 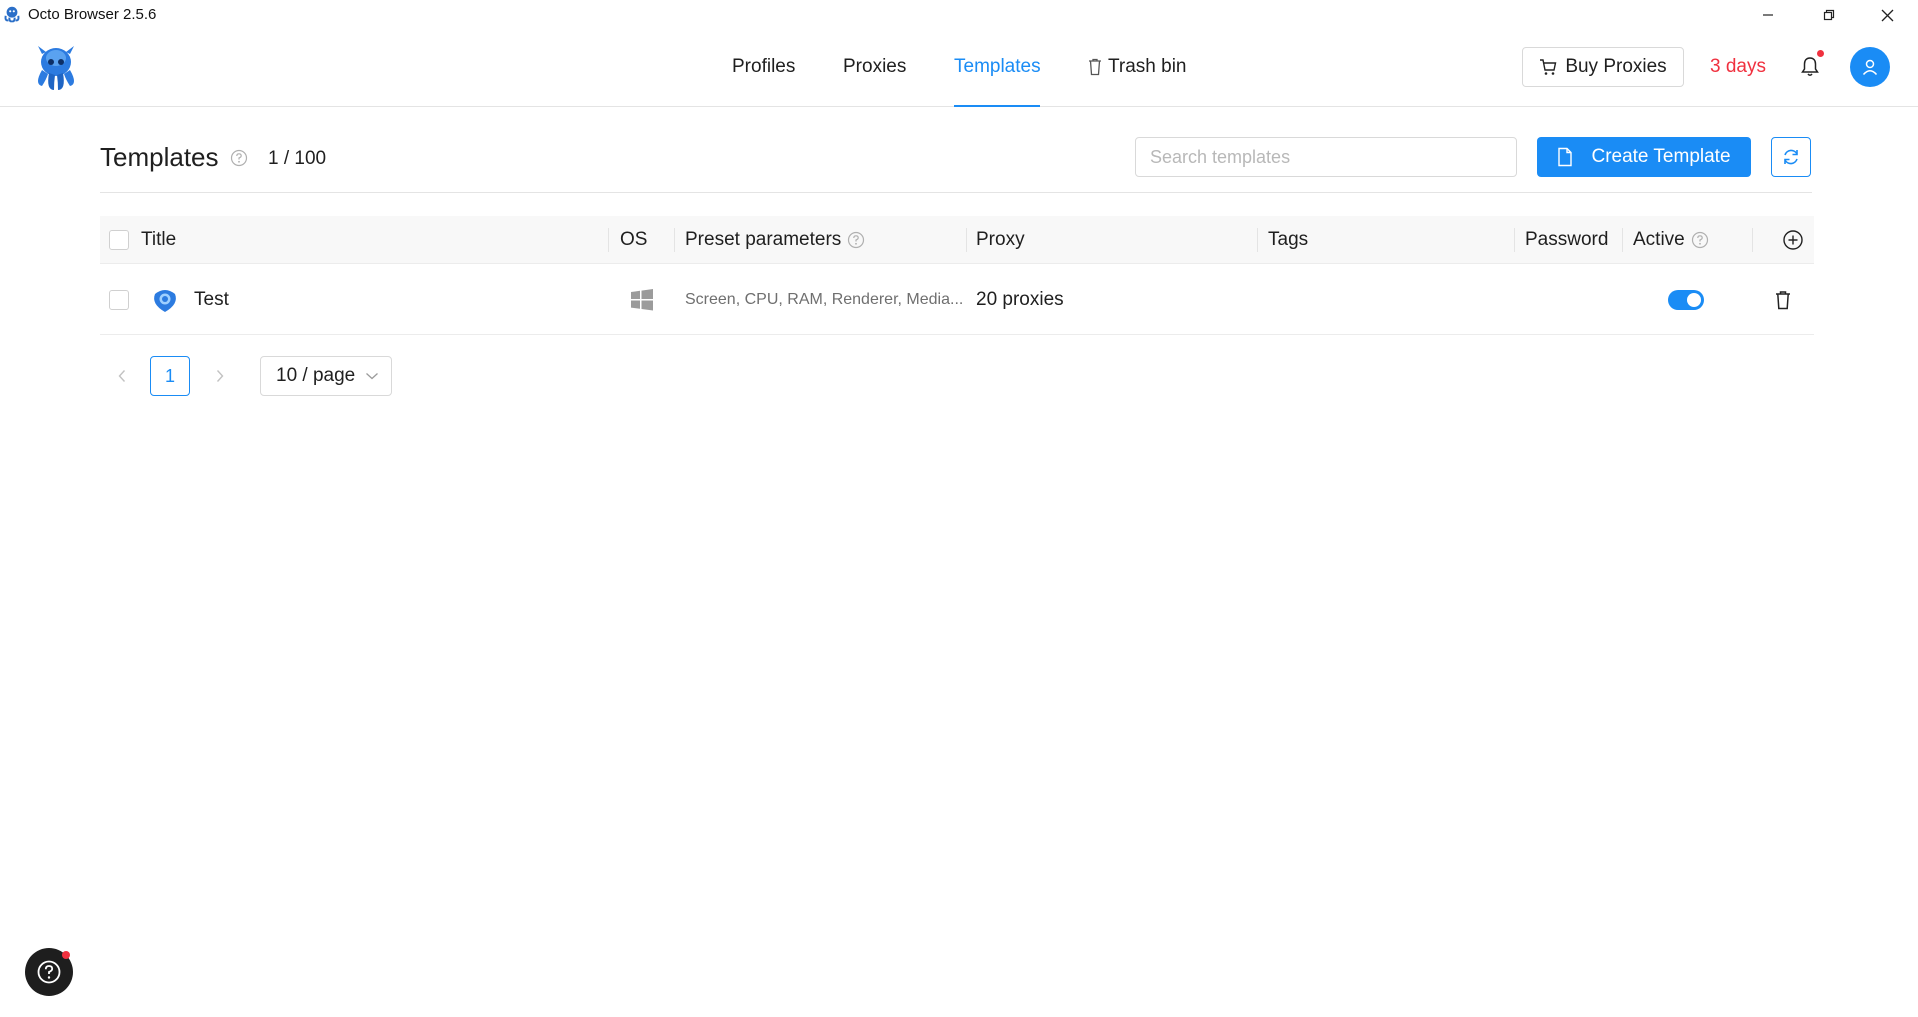 I want to click on tab-proxies: Proxies, so click(x=874, y=81).